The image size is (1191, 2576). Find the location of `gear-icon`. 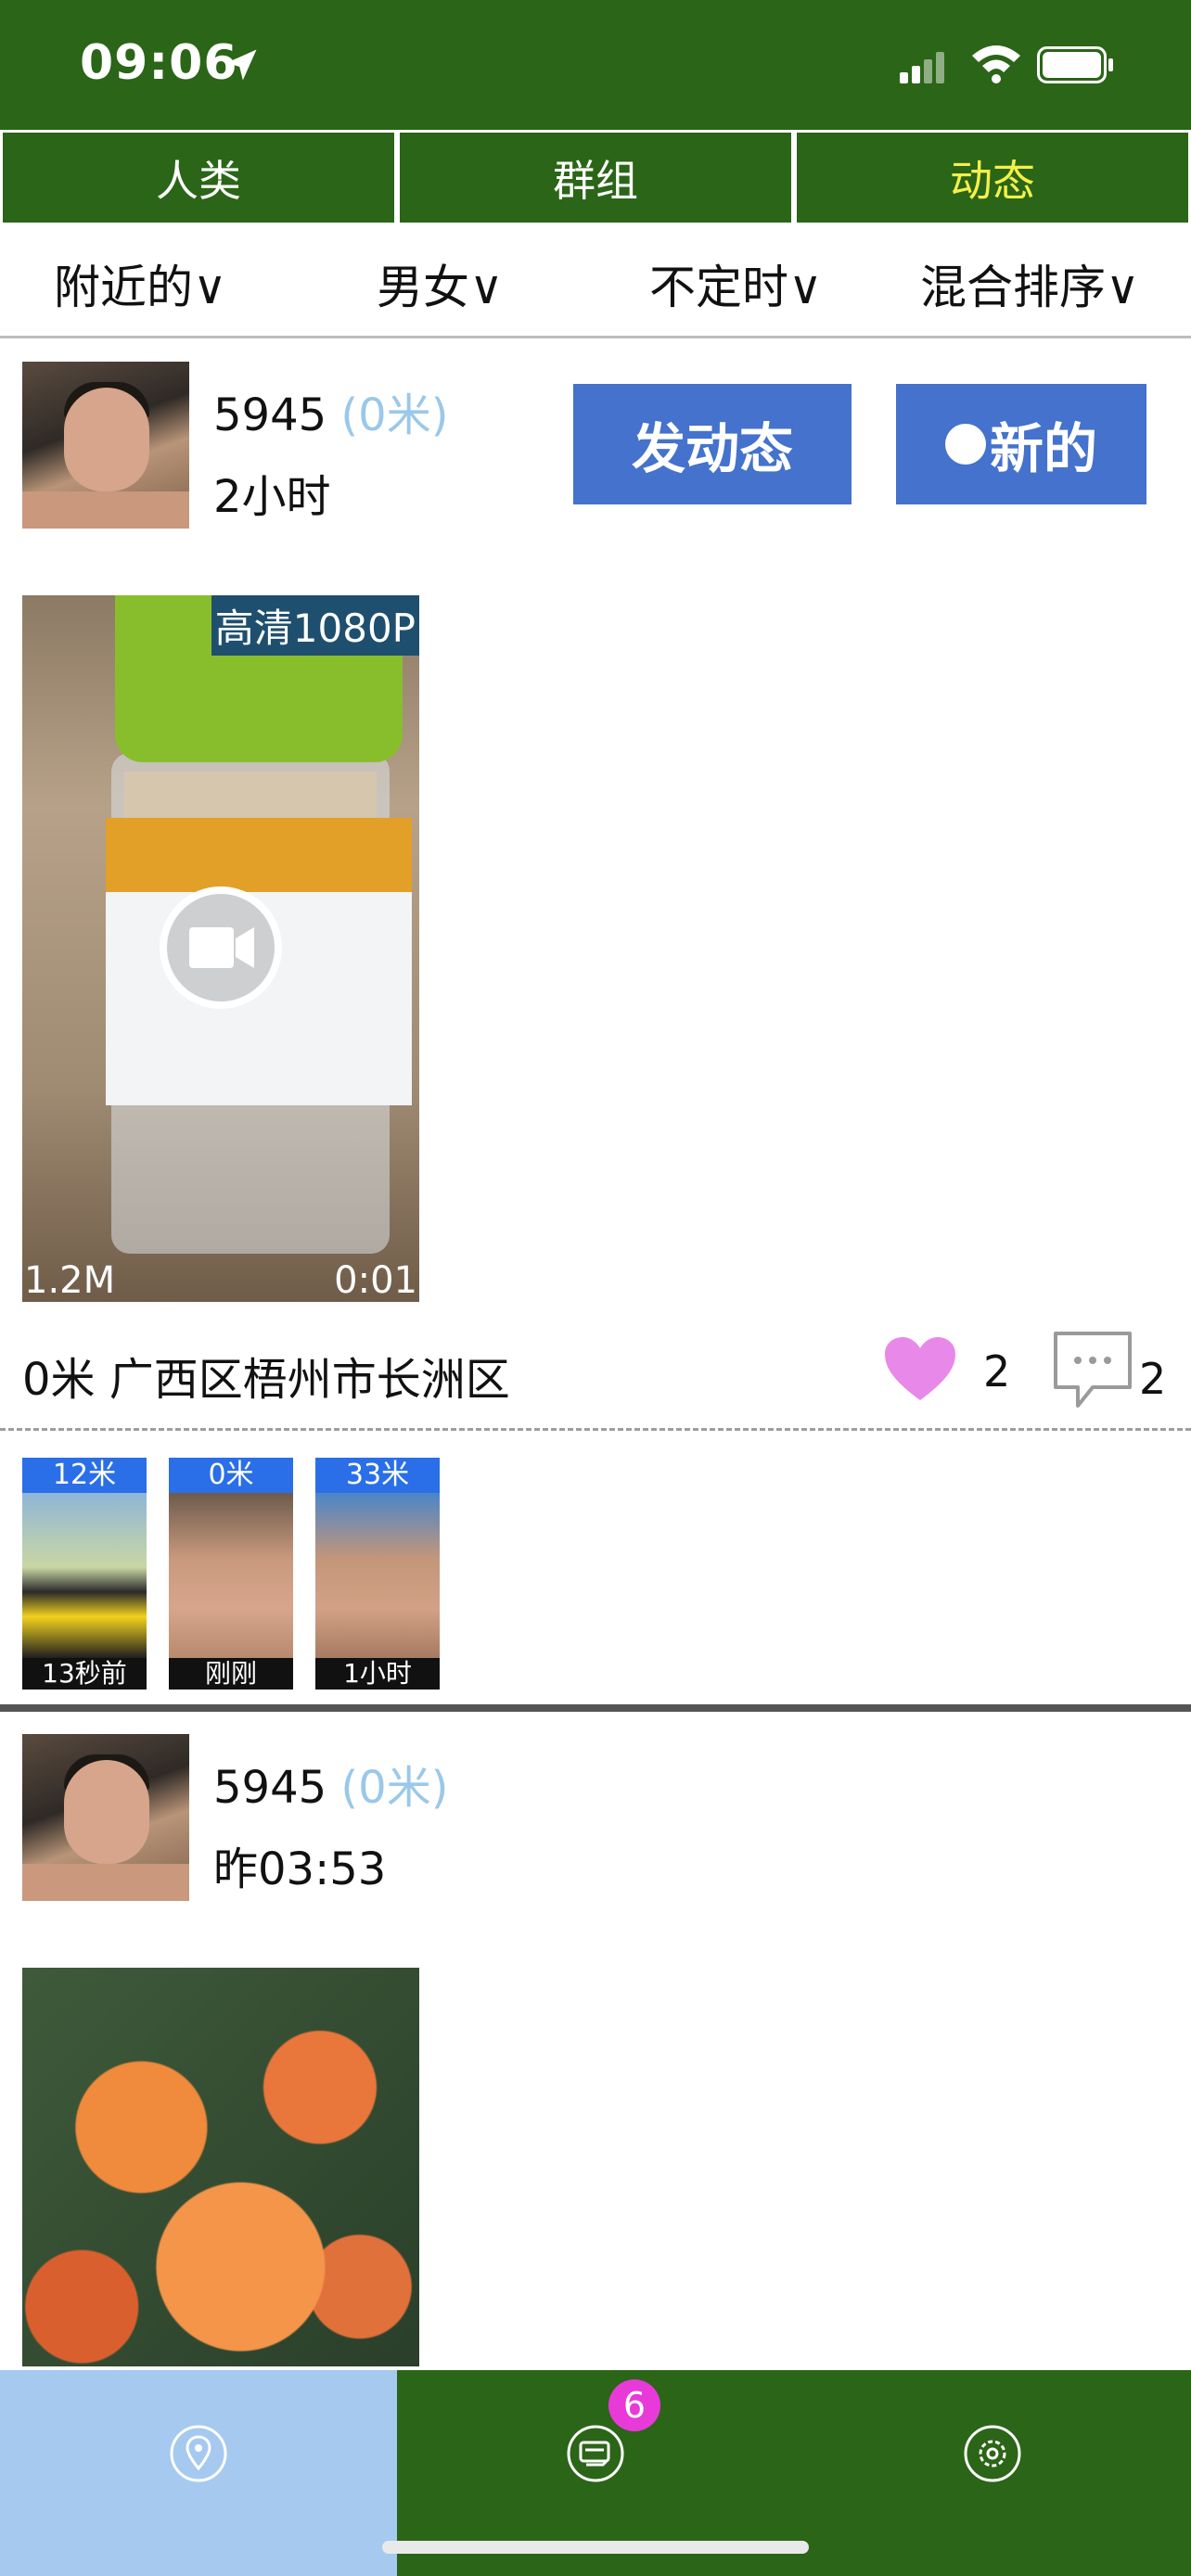

gear-icon is located at coordinates (992, 2453).